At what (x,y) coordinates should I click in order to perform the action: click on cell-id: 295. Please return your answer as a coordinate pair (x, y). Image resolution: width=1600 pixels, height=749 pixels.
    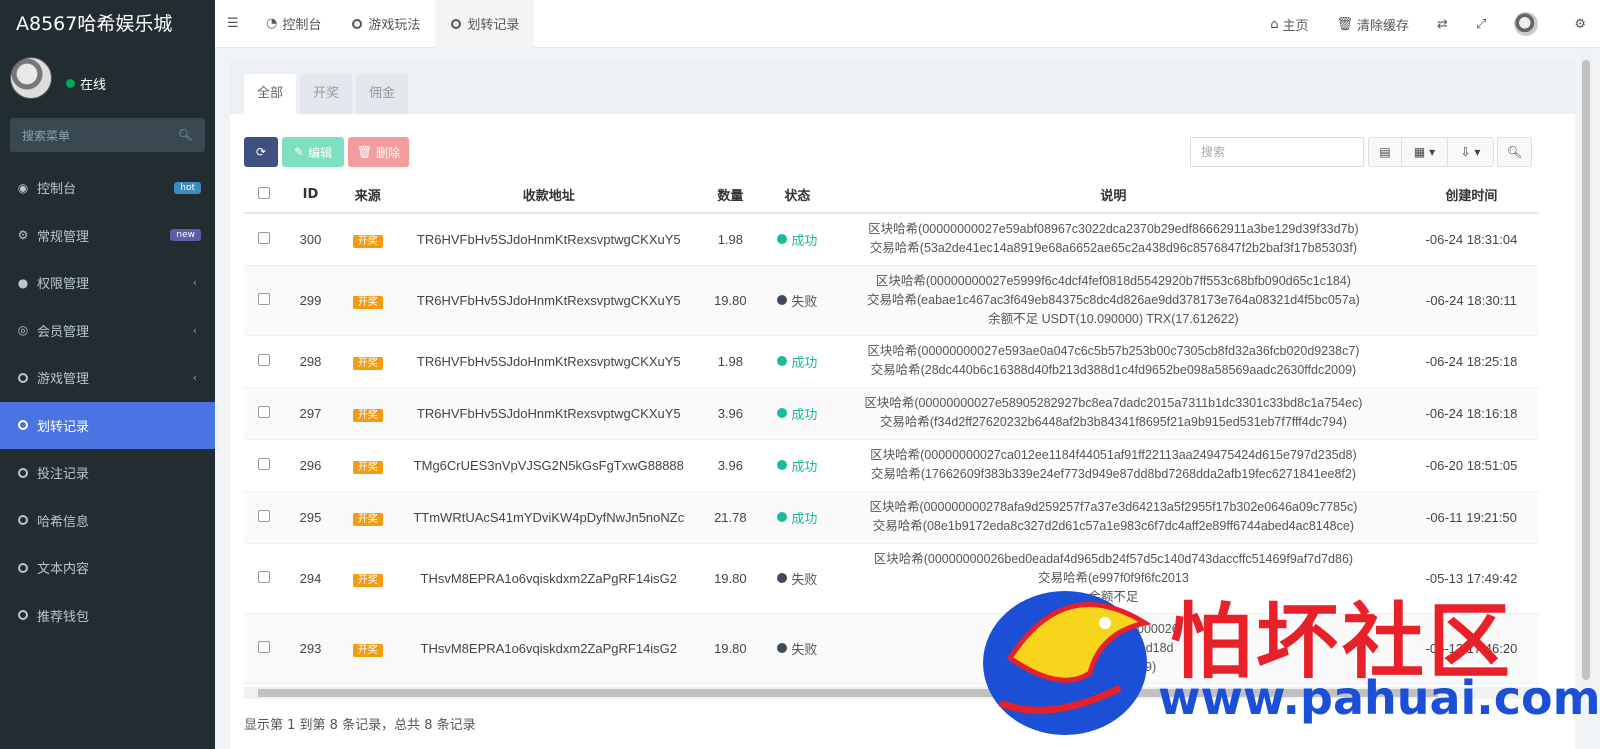
    Looking at the image, I should click on (310, 517).